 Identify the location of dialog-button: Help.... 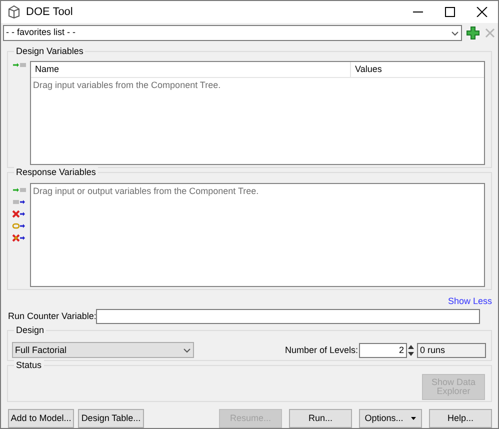
(460, 418).